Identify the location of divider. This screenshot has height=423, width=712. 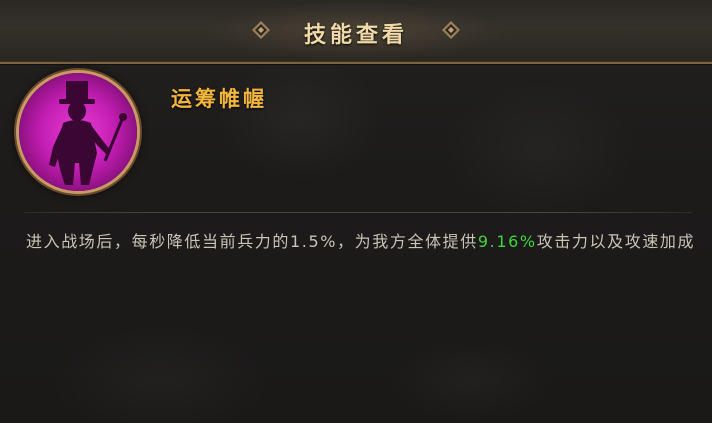
(358, 212).